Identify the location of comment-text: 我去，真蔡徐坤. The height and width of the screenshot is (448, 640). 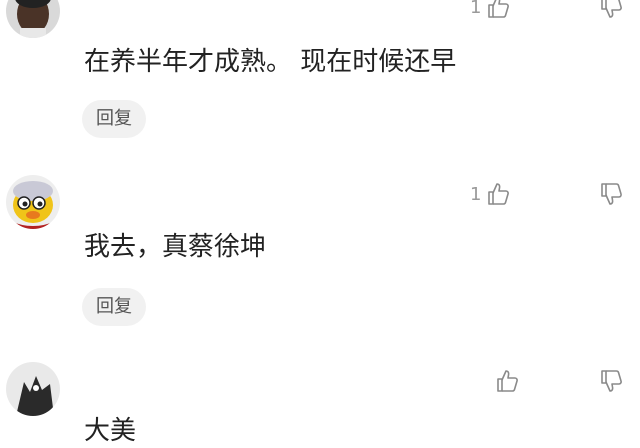
(175, 247).